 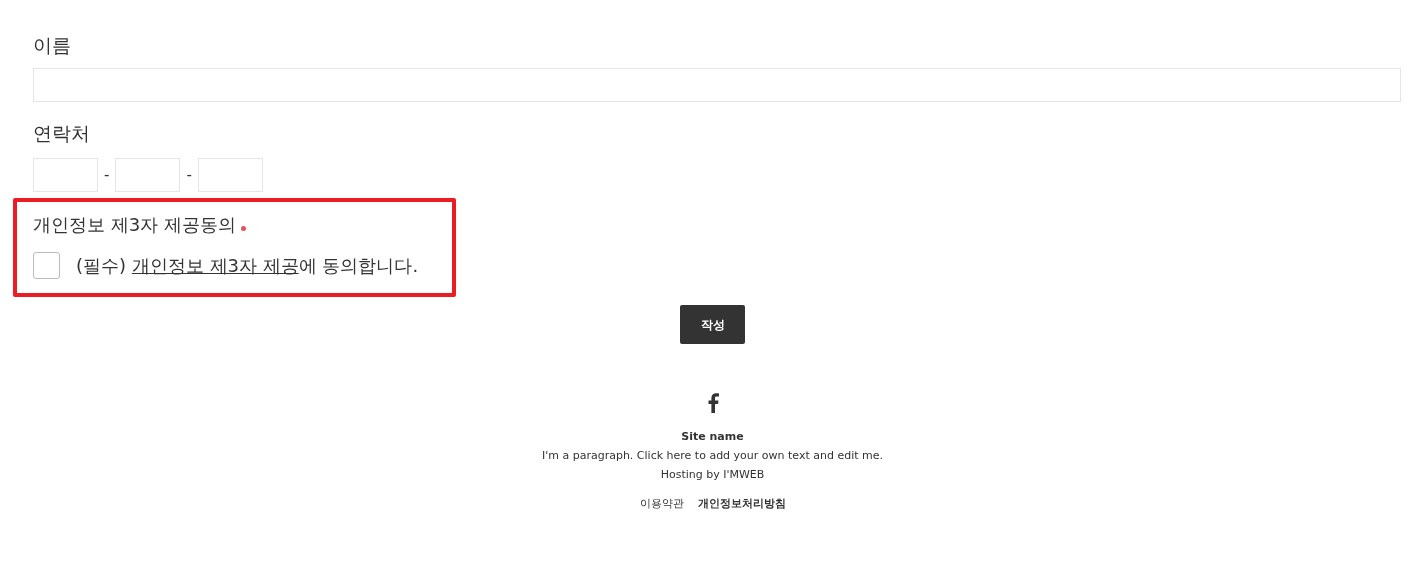 What do you see at coordinates (62, 133) in the screenshot?
I see `field-label: 연락처` at bounding box center [62, 133].